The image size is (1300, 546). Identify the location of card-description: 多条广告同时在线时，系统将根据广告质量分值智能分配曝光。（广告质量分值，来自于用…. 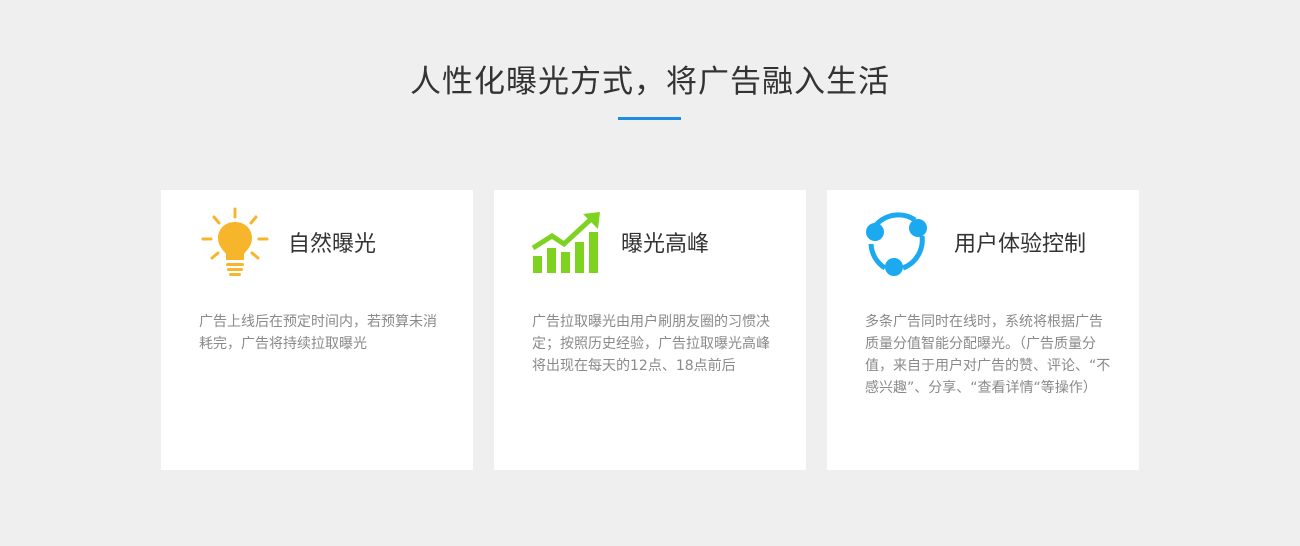
(988, 355).